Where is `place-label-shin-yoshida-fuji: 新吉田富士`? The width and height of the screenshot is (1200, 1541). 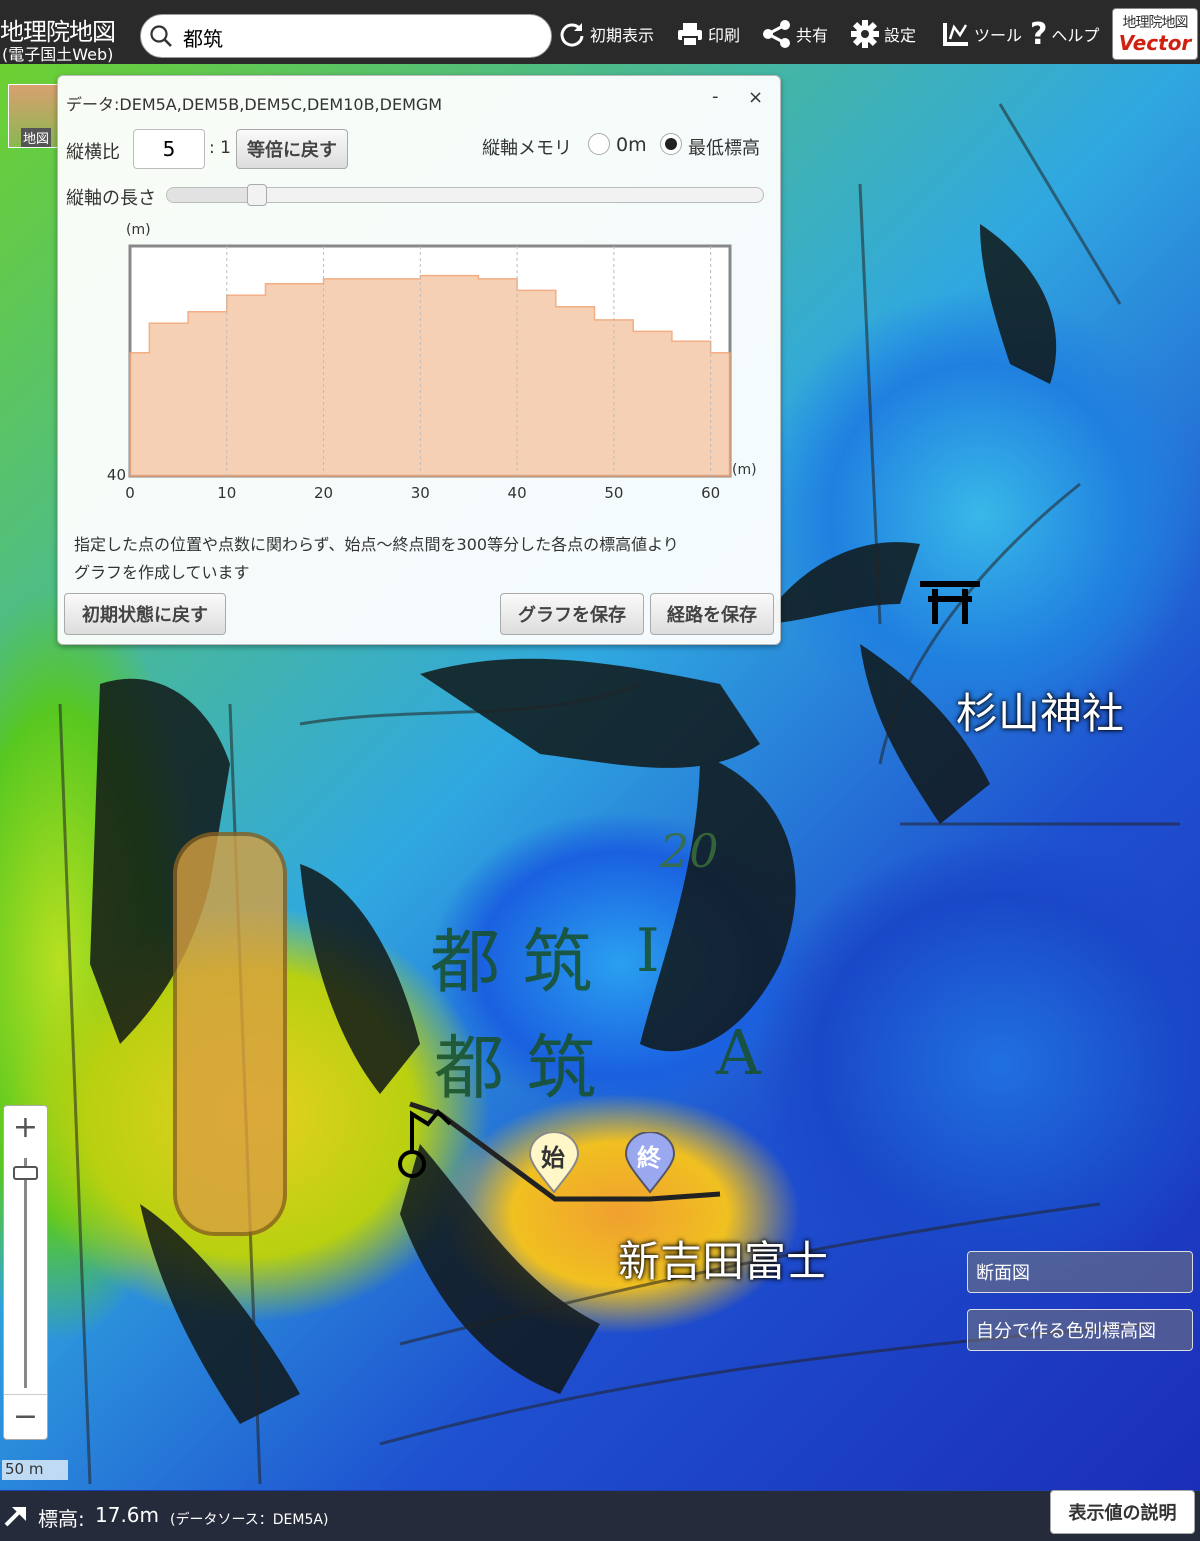
place-label-shin-yoshida-fuji: 新吉田富士 is located at coordinates (723, 1261).